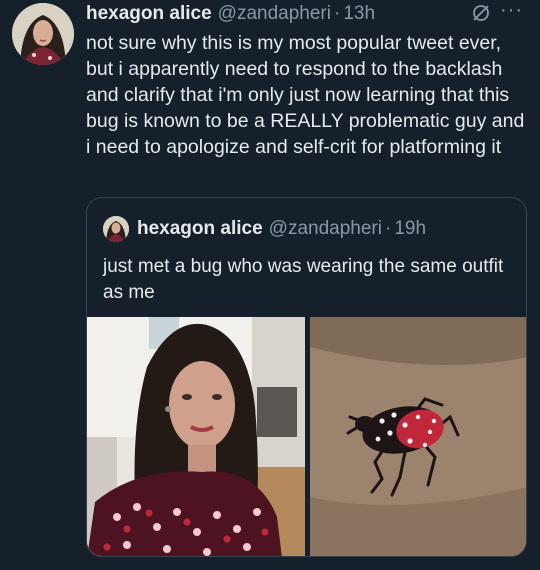  I want to click on tweet-timestamp: 13h, so click(359, 14).